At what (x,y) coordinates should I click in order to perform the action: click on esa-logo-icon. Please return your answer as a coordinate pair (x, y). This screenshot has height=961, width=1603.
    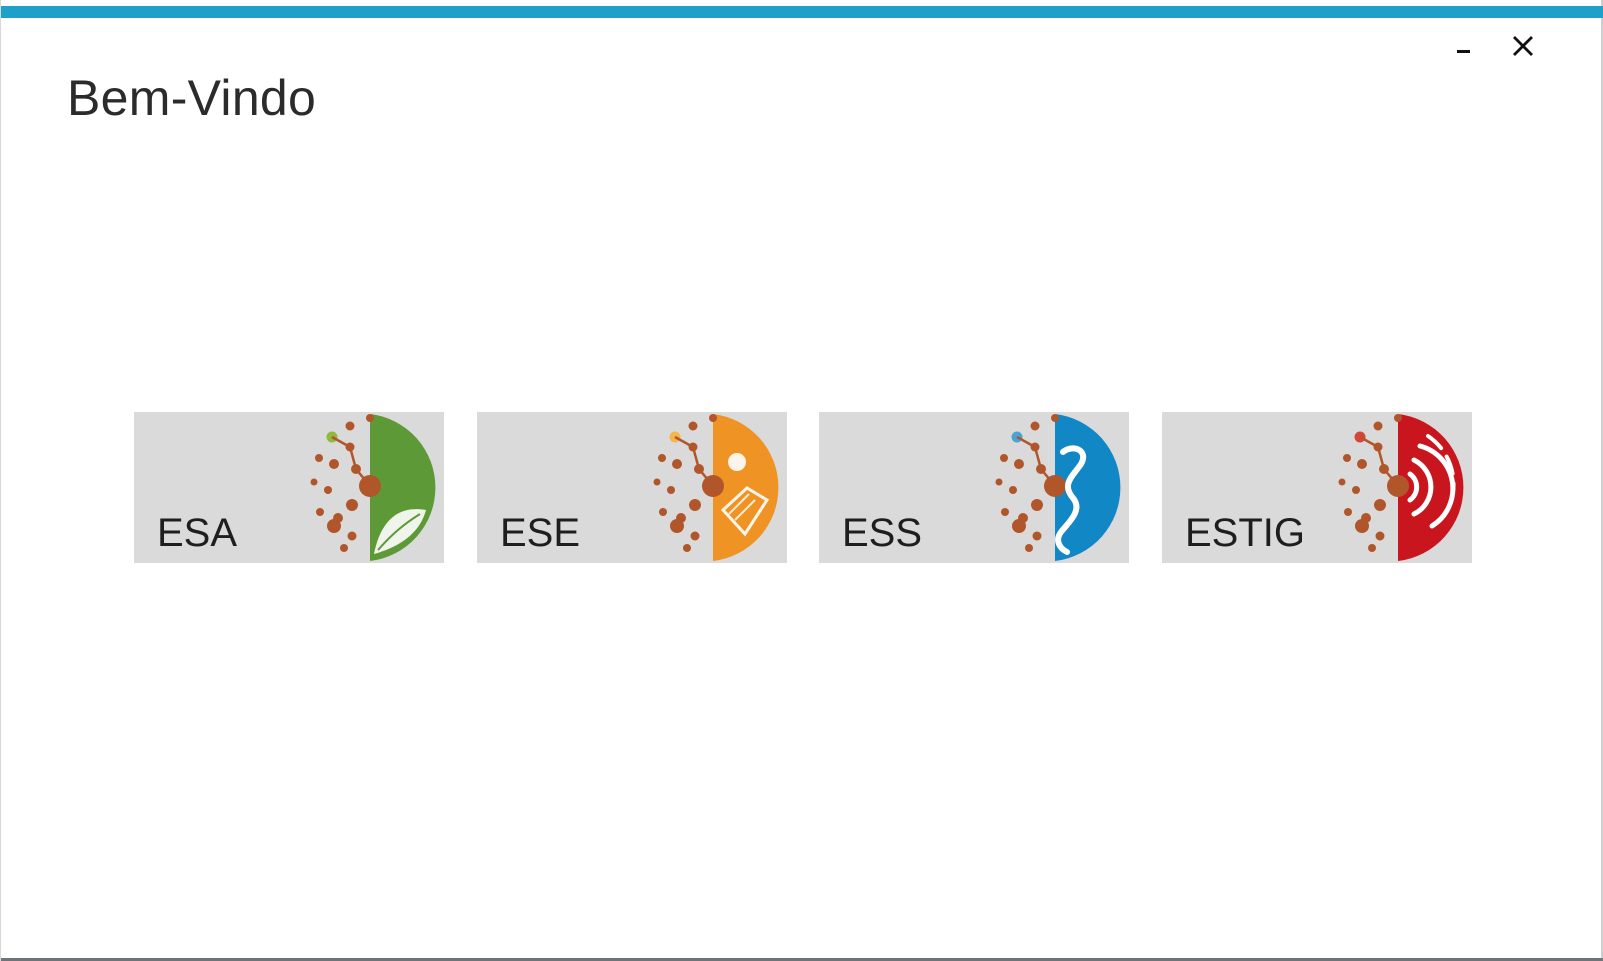
    Looking at the image, I should click on (373, 487).